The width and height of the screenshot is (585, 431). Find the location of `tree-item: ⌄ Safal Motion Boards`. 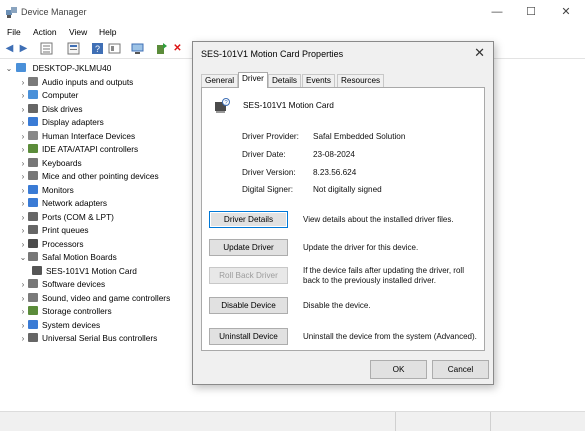

tree-item: ⌄ Safal Motion Boards is located at coordinates (67, 257).